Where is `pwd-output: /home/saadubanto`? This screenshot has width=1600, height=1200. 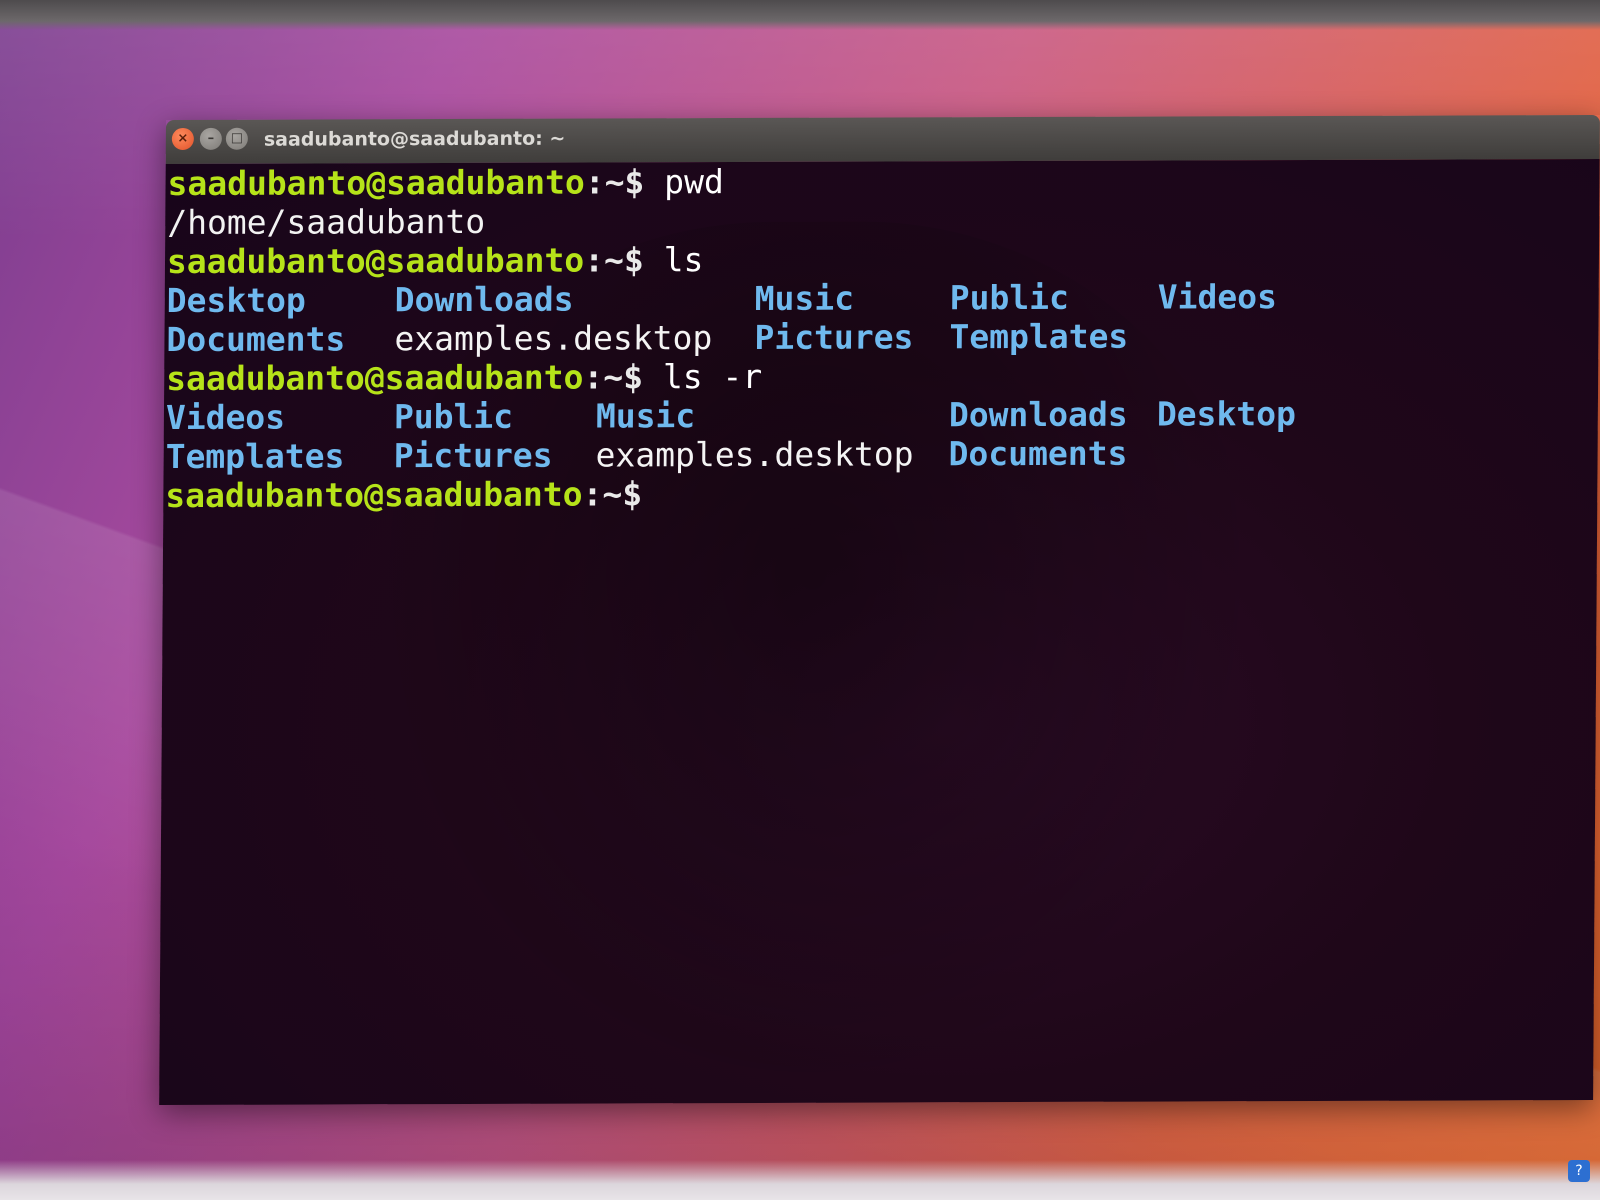
pwd-output: /home/saadubanto is located at coordinates (326, 221).